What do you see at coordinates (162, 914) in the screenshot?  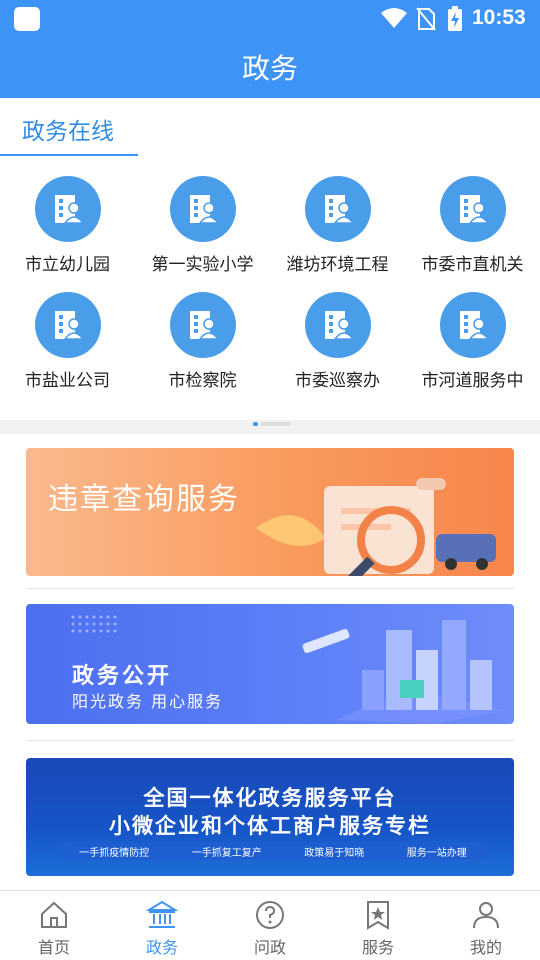 I see `government-building-icon` at bounding box center [162, 914].